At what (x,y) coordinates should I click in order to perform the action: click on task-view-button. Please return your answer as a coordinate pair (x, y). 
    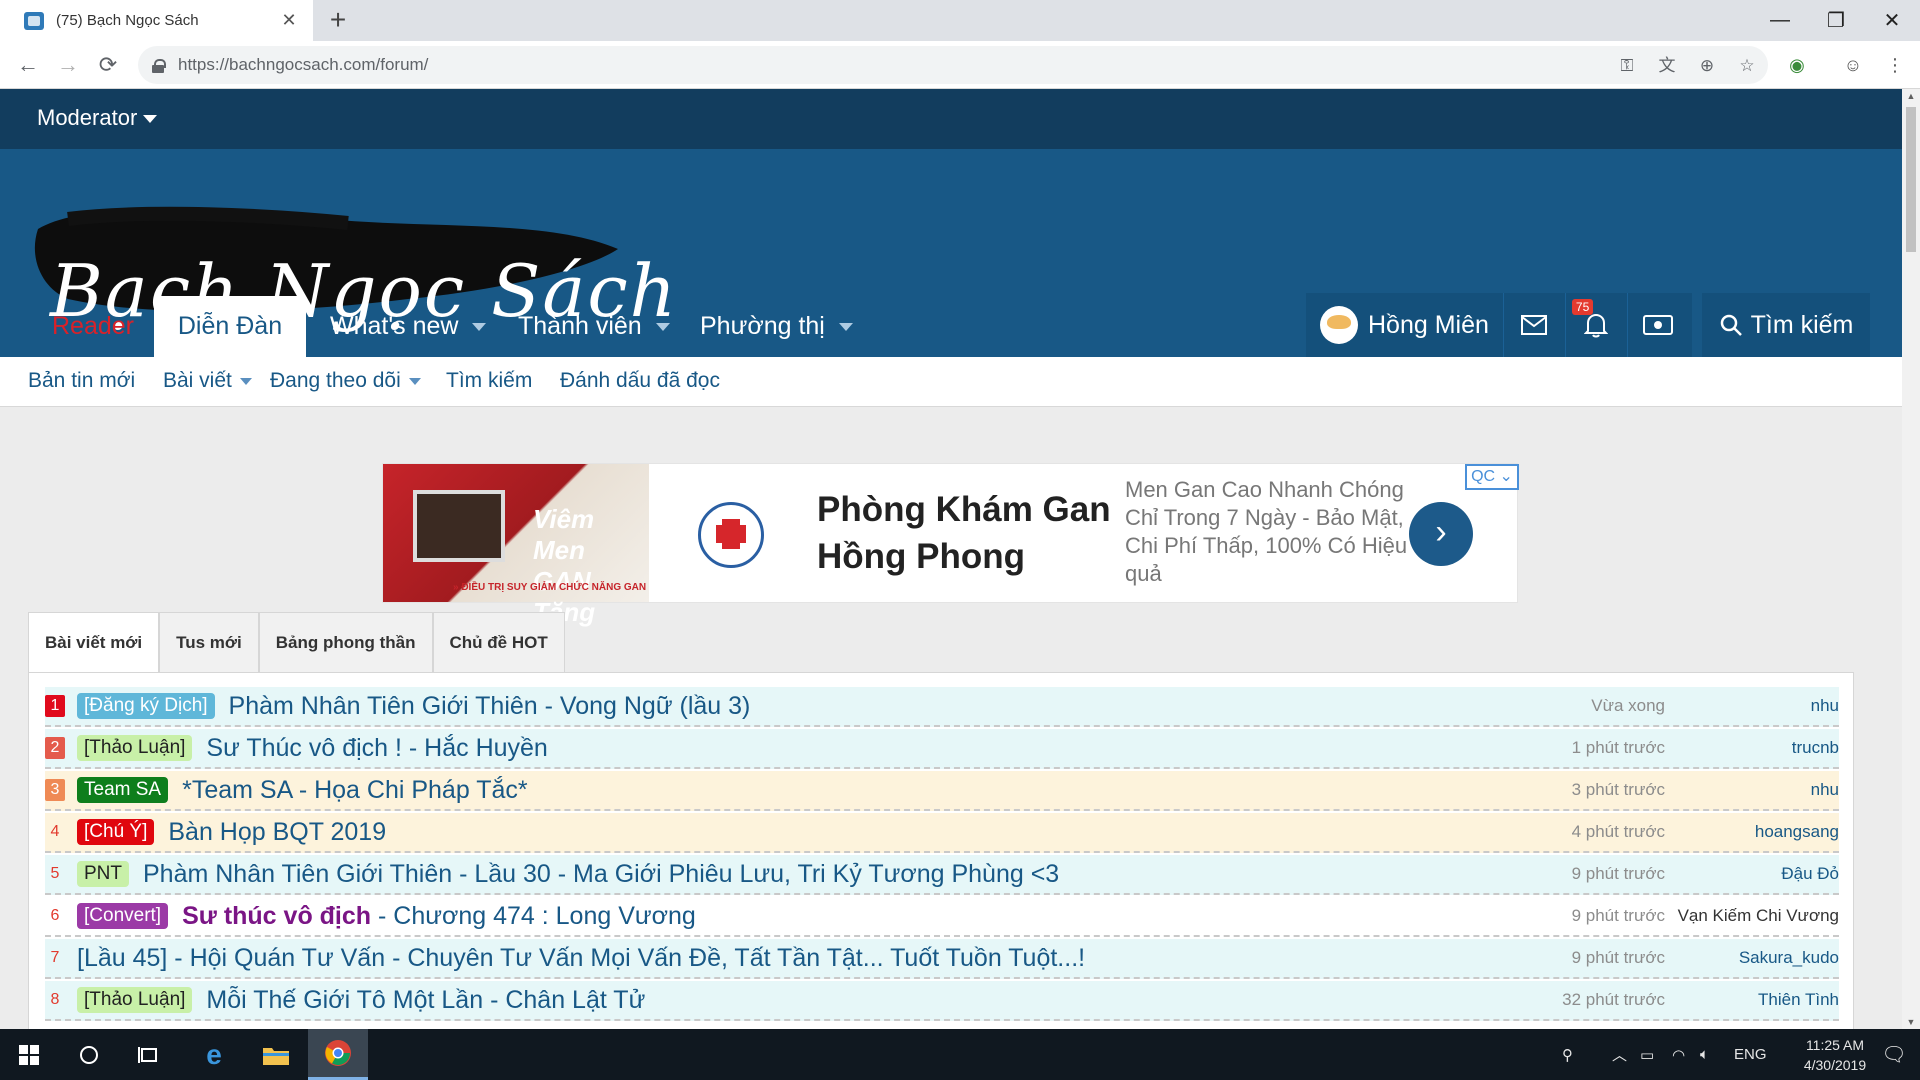
    Looking at the image, I should click on (149, 1054).